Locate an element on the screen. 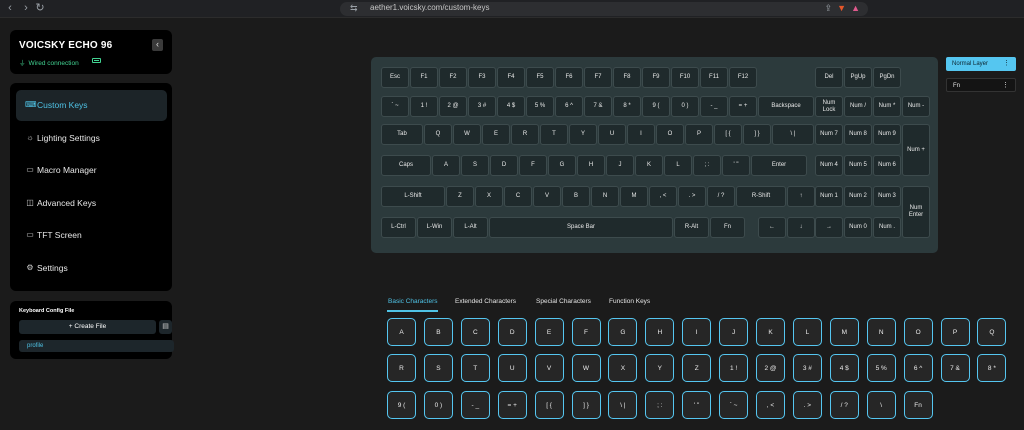 The width and height of the screenshot is (1024, 430). key-3: 3 # is located at coordinates (482, 106).